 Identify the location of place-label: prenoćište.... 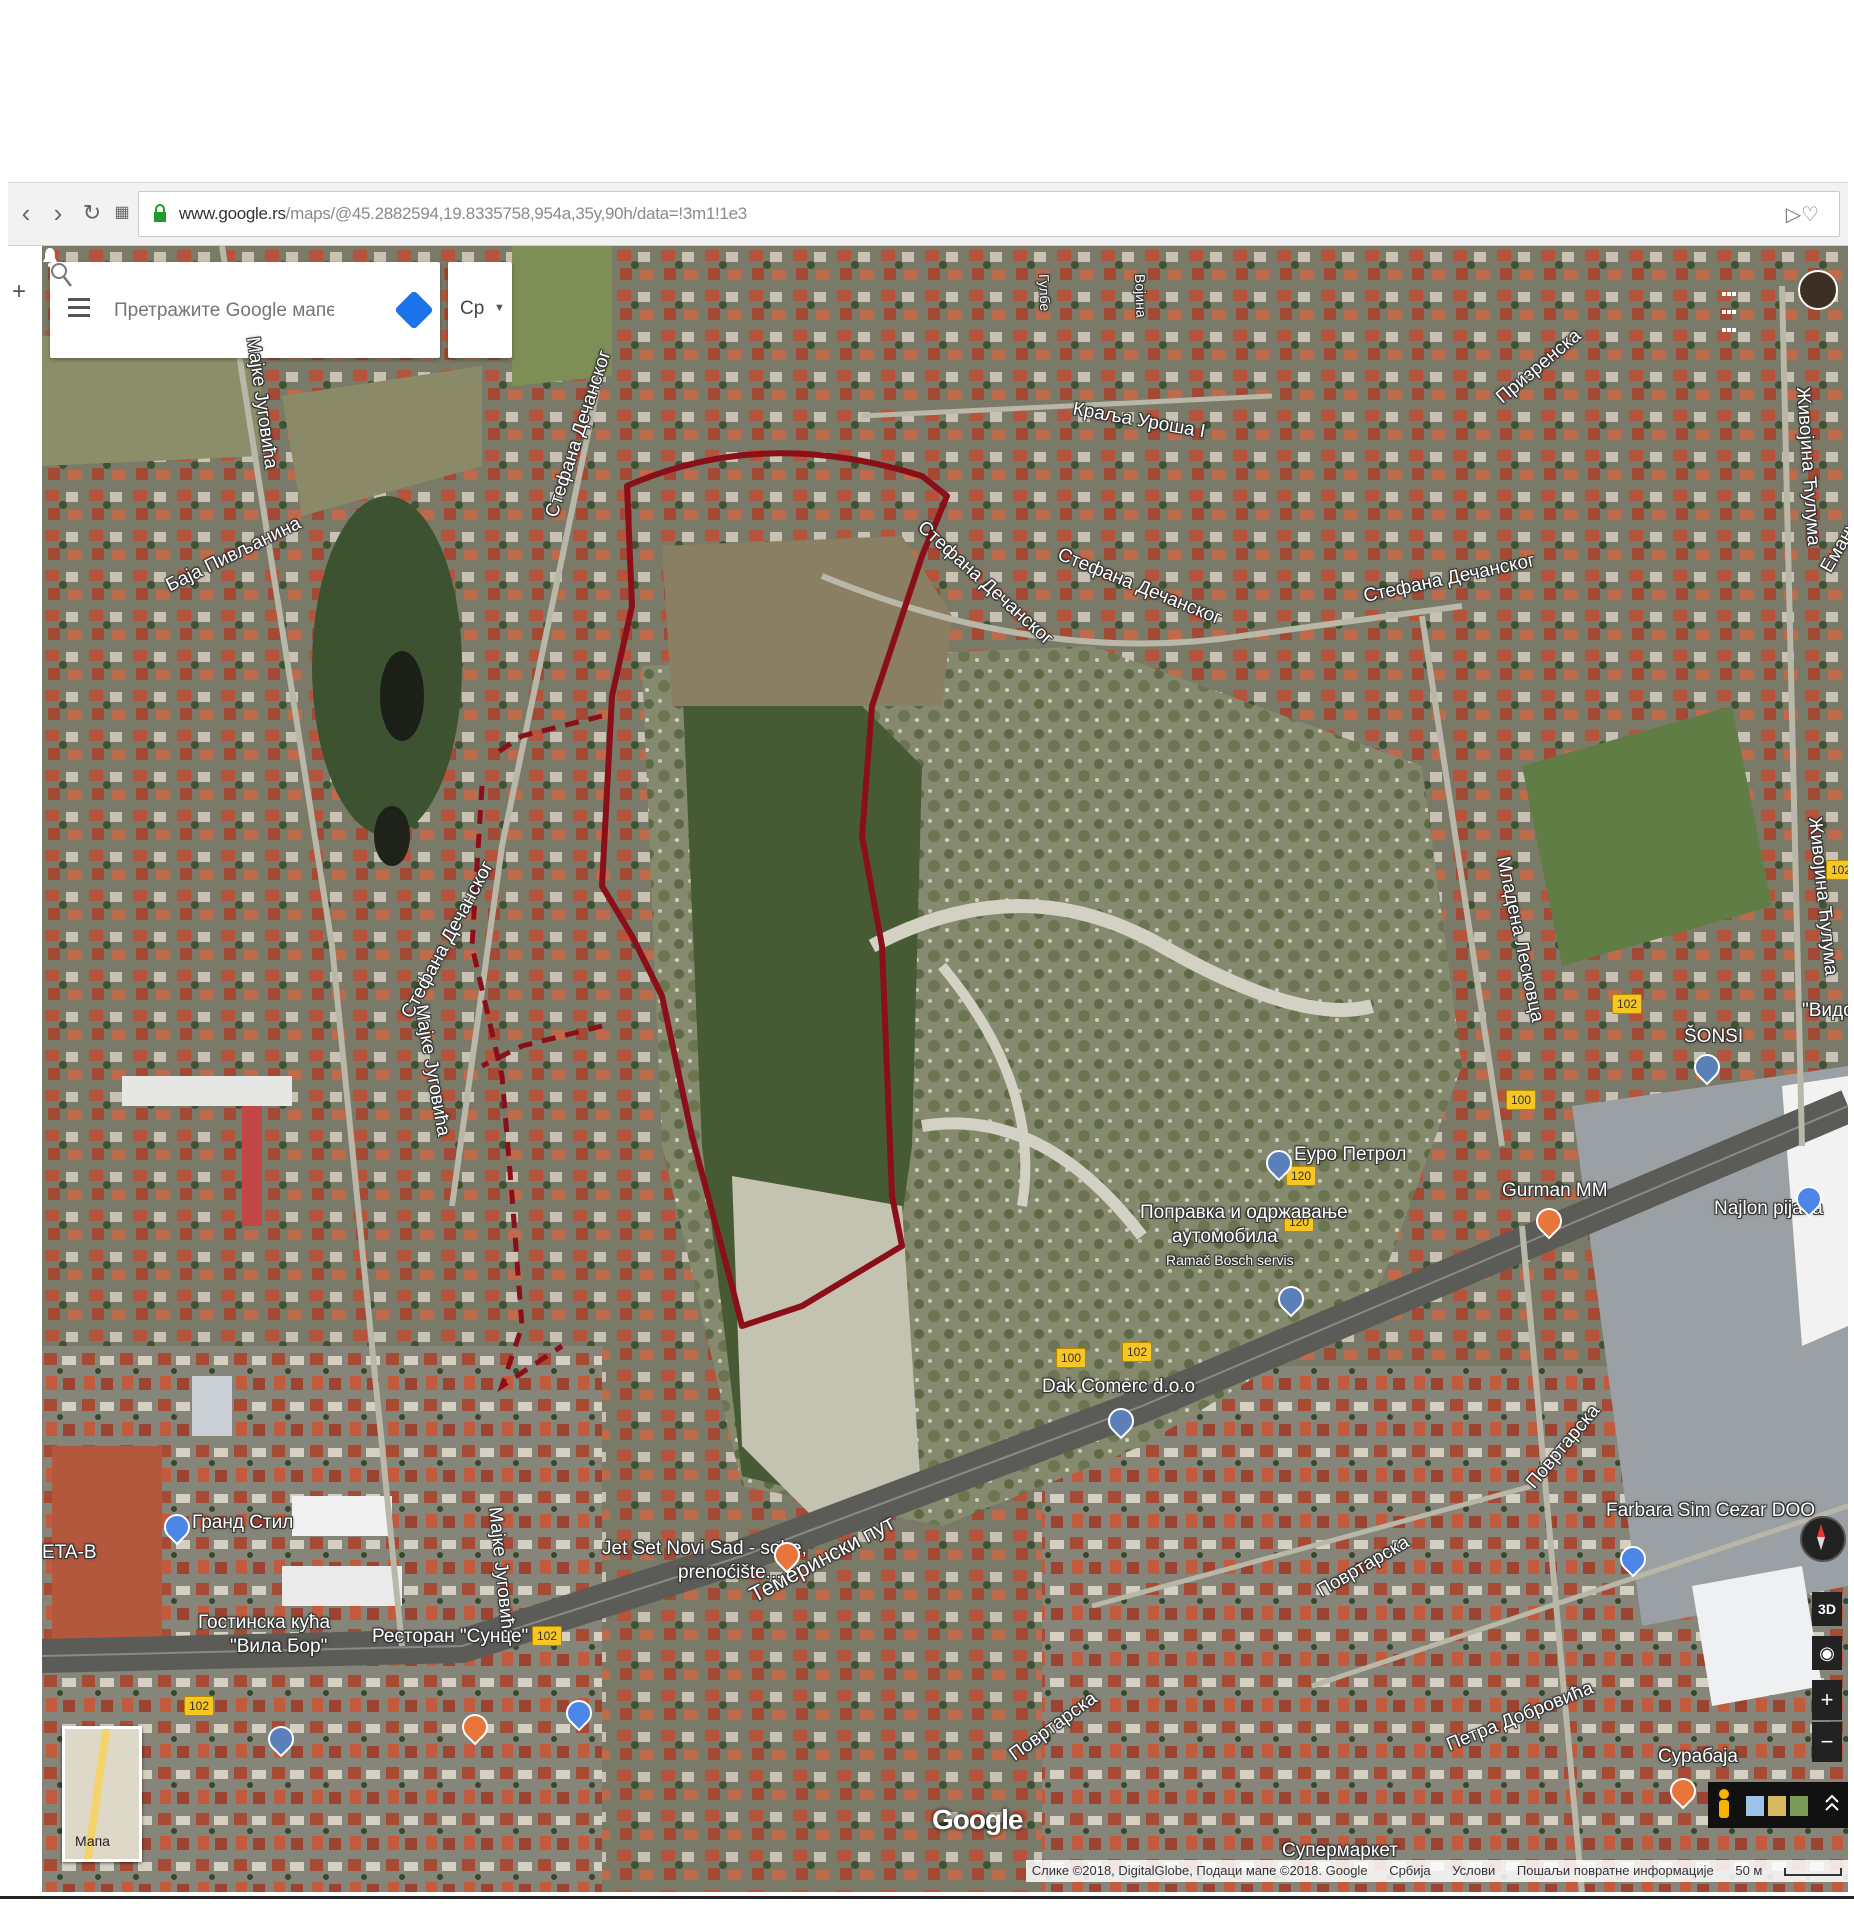
(730, 1573).